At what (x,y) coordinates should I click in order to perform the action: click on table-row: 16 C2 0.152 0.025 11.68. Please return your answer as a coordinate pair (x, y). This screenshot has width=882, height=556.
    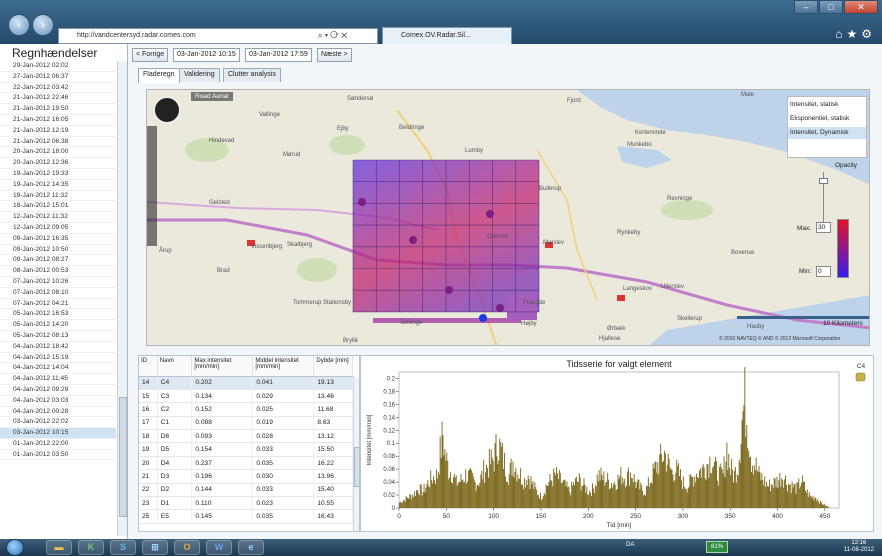
    Looking at the image, I should click on (246, 409).